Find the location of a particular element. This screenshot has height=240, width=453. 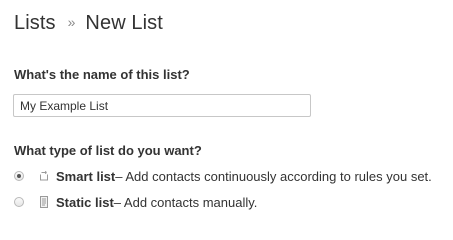

static-list-option: Static list – Add contacts manually. is located at coordinates (135, 202).